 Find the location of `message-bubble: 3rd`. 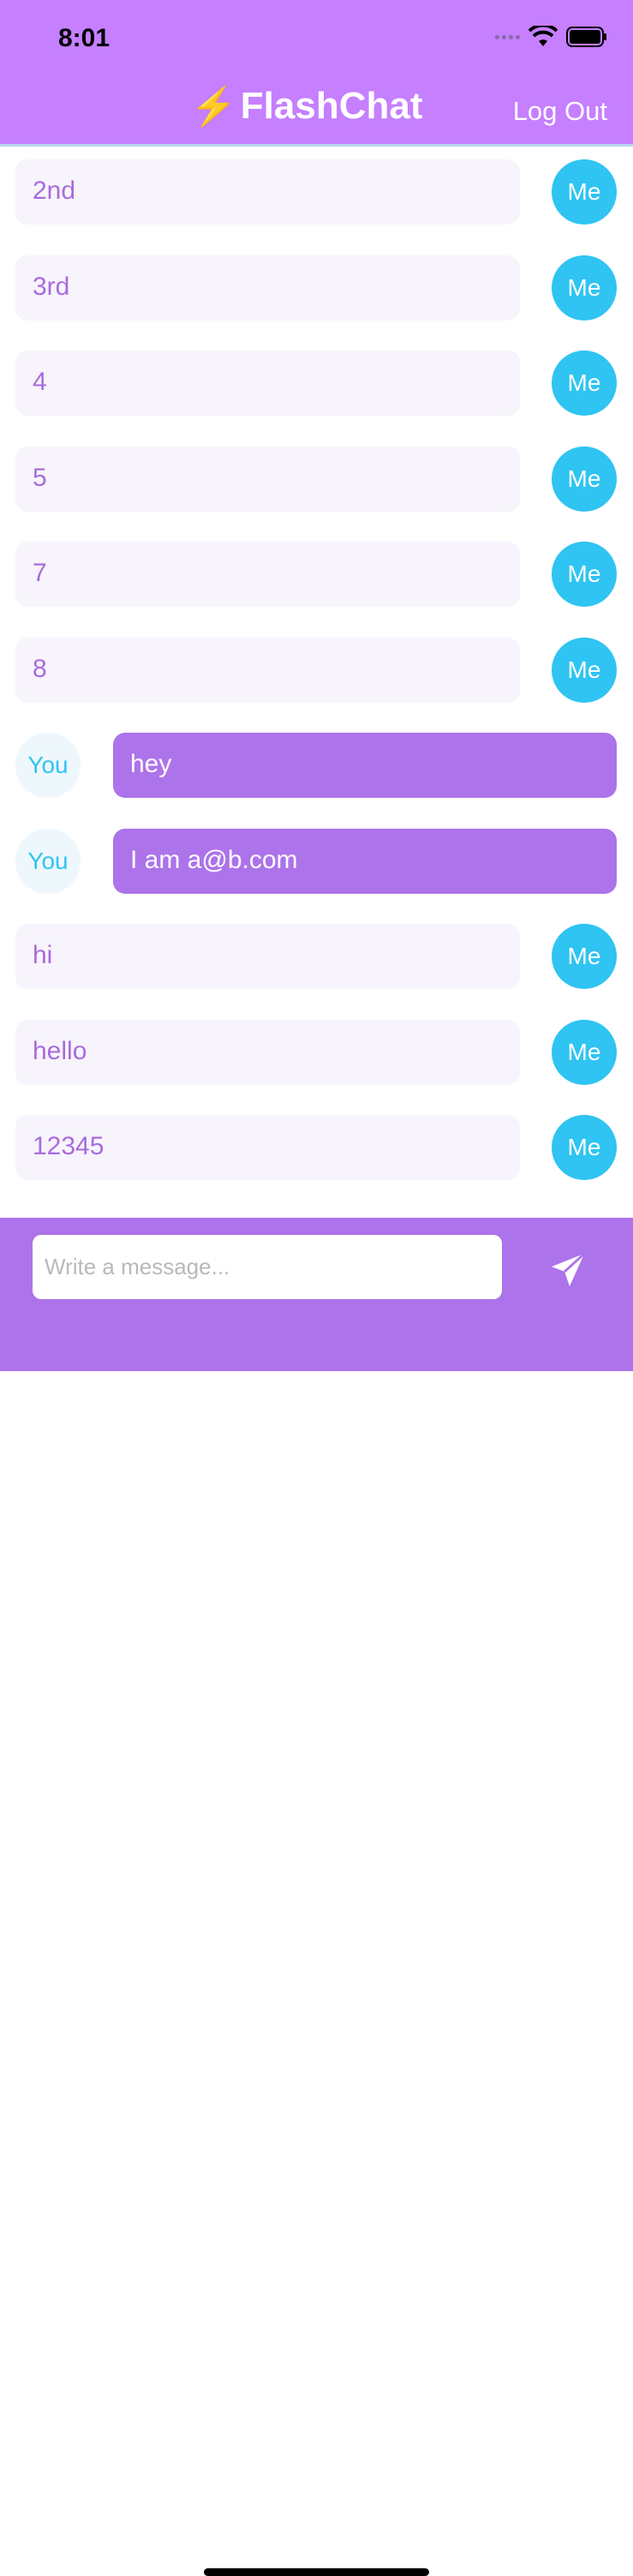

message-bubble: 3rd is located at coordinates (268, 288).